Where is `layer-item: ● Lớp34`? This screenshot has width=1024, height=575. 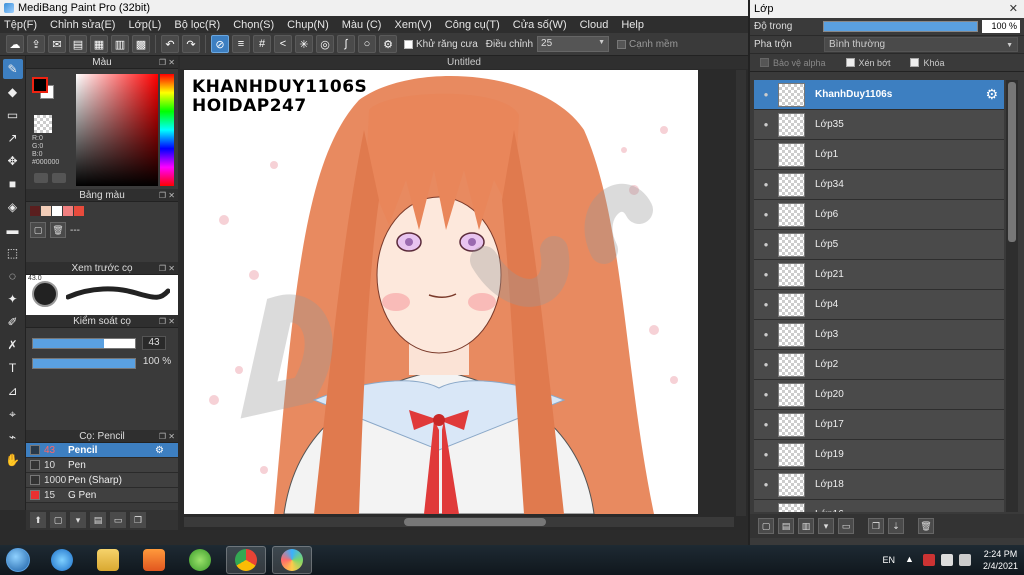
layer-item: ● Lớp34 is located at coordinates (879, 185).